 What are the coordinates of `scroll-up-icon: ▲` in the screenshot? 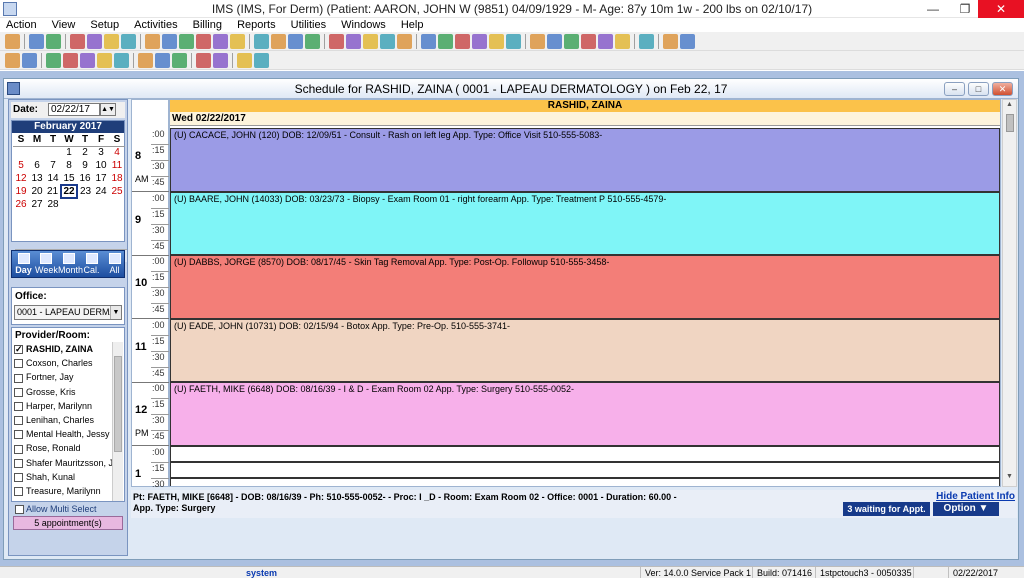 It's located at (1009, 107).